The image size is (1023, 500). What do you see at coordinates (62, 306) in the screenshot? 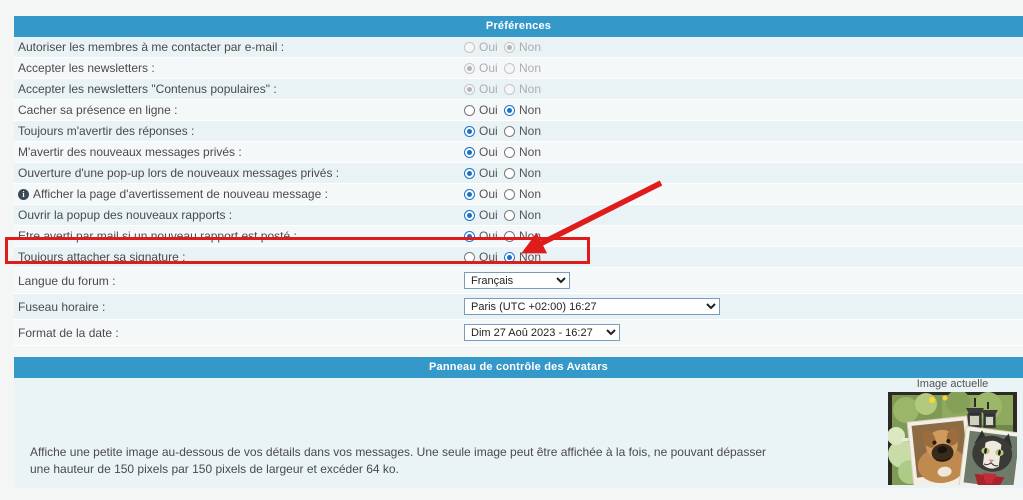
I see `preference-select-label: Fuseau horaire :` at bounding box center [62, 306].